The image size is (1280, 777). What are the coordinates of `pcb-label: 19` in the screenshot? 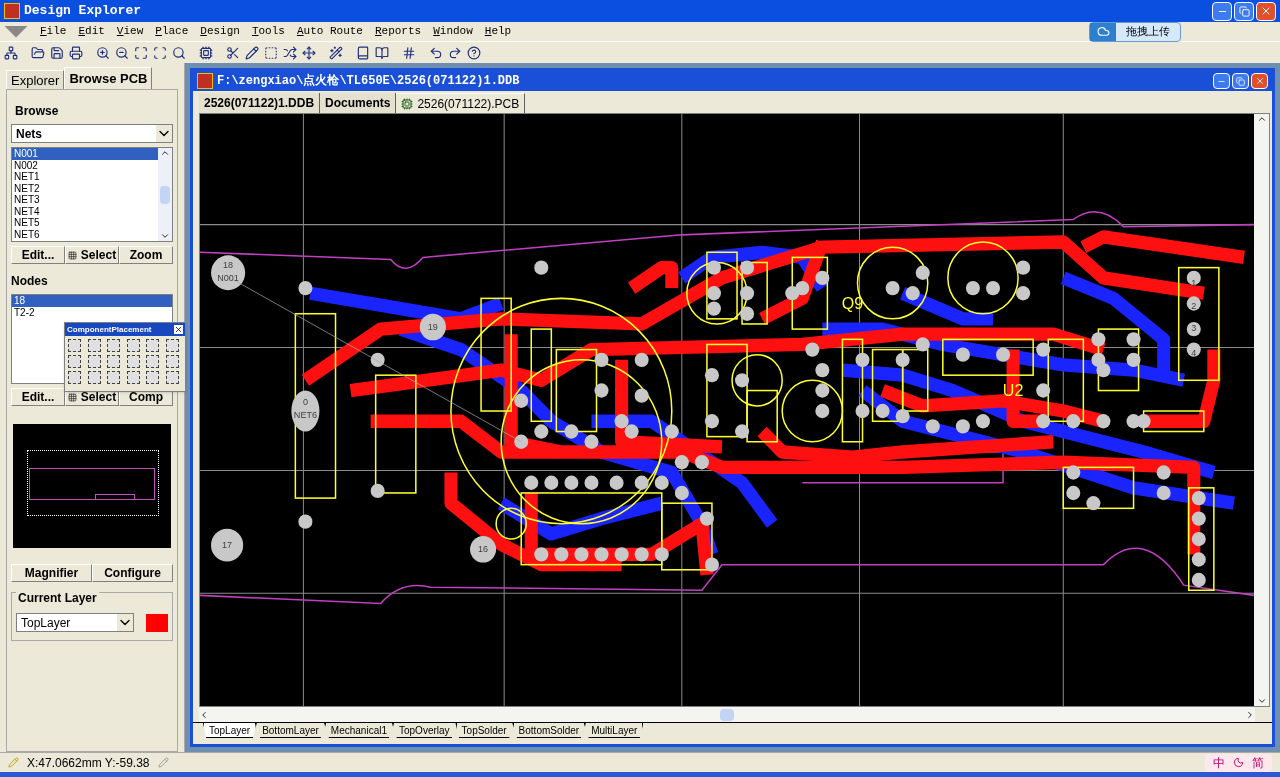 It's located at (432, 327).